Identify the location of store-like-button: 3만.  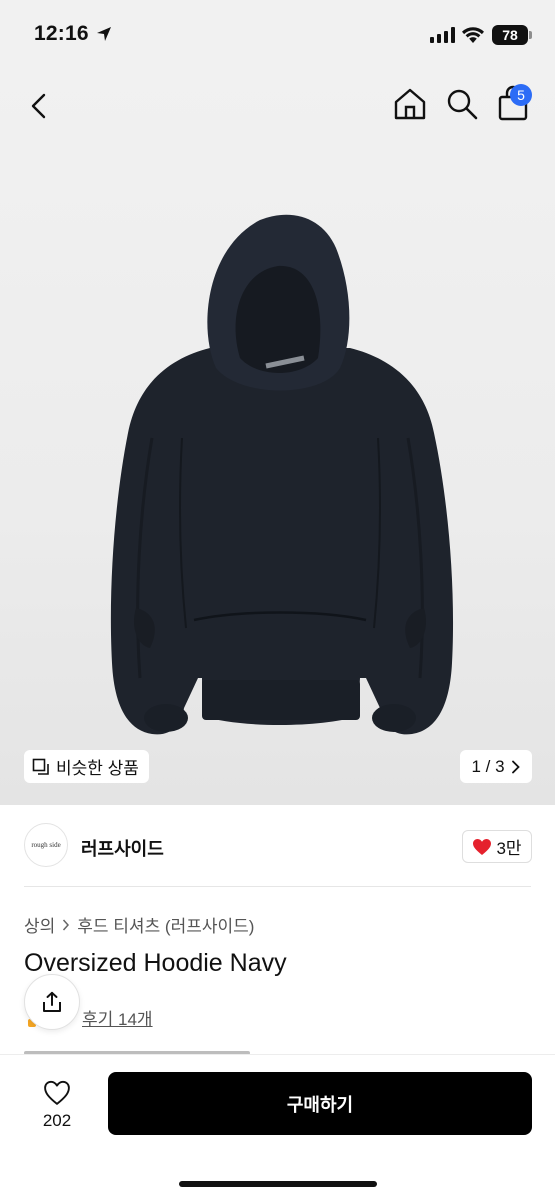
(497, 846).